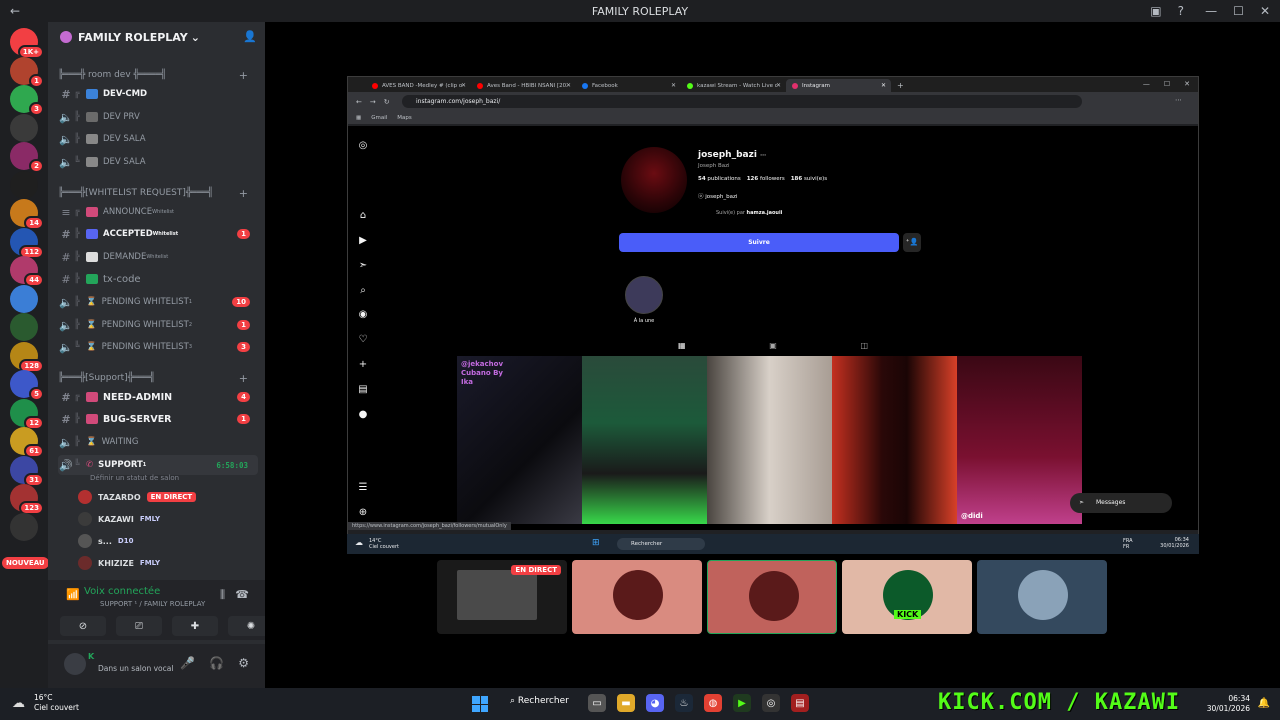  Describe the element at coordinates (363, 265) in the screenshot. I see `direct-icon: ➣` at that location.